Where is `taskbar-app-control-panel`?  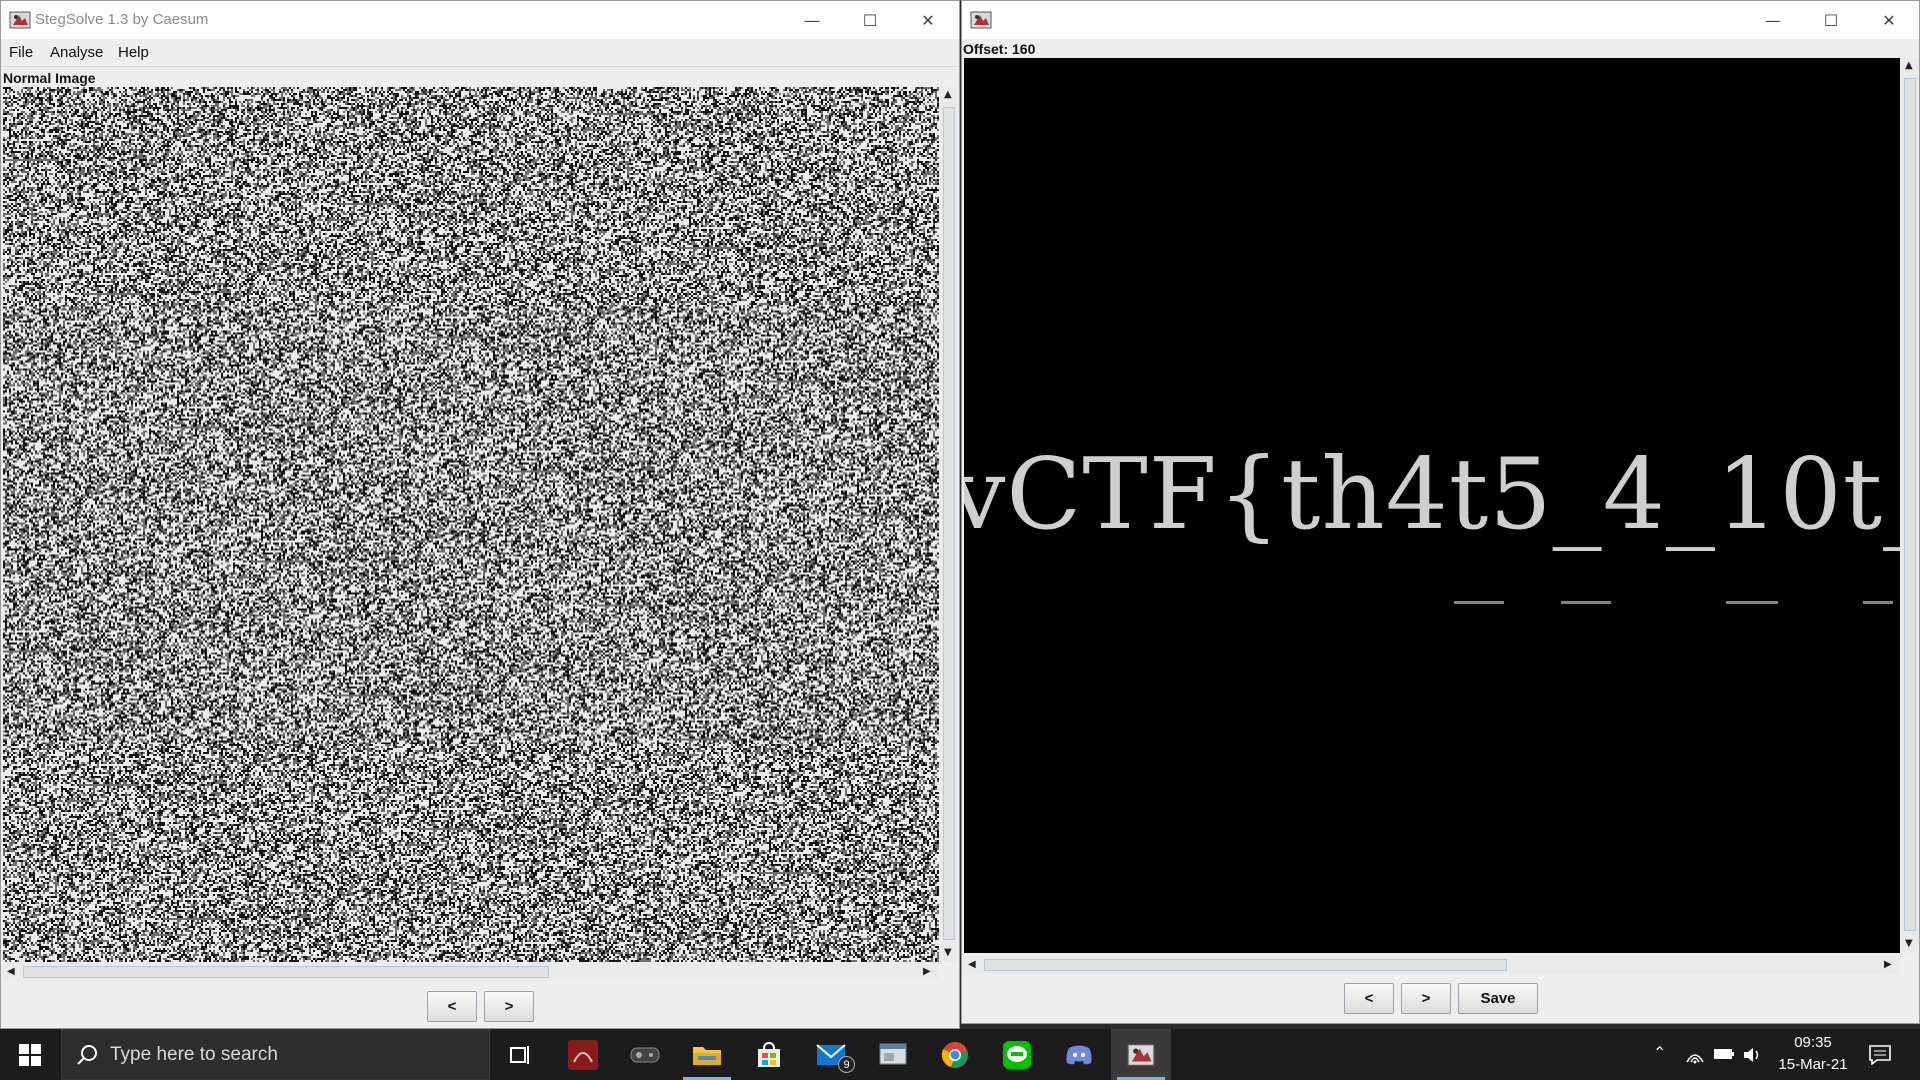 taskbar-app-control-panel is located at coordinates (893, 1054).